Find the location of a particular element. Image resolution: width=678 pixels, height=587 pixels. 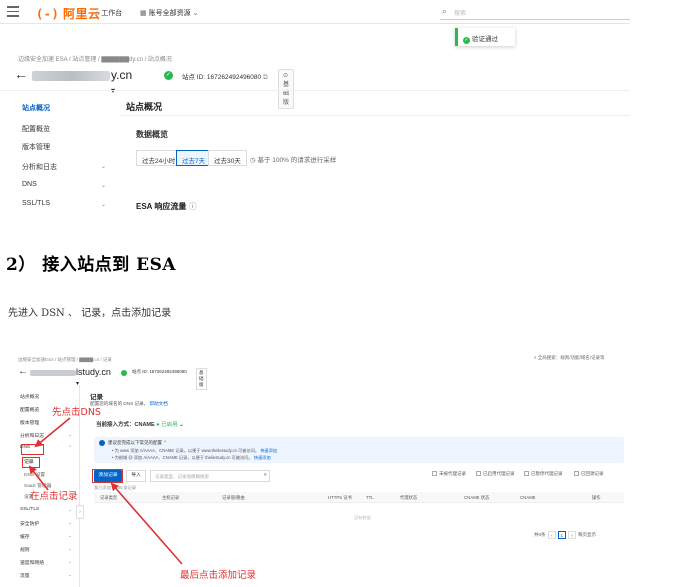

annotation-arrows is located at coordinates (105, 491).